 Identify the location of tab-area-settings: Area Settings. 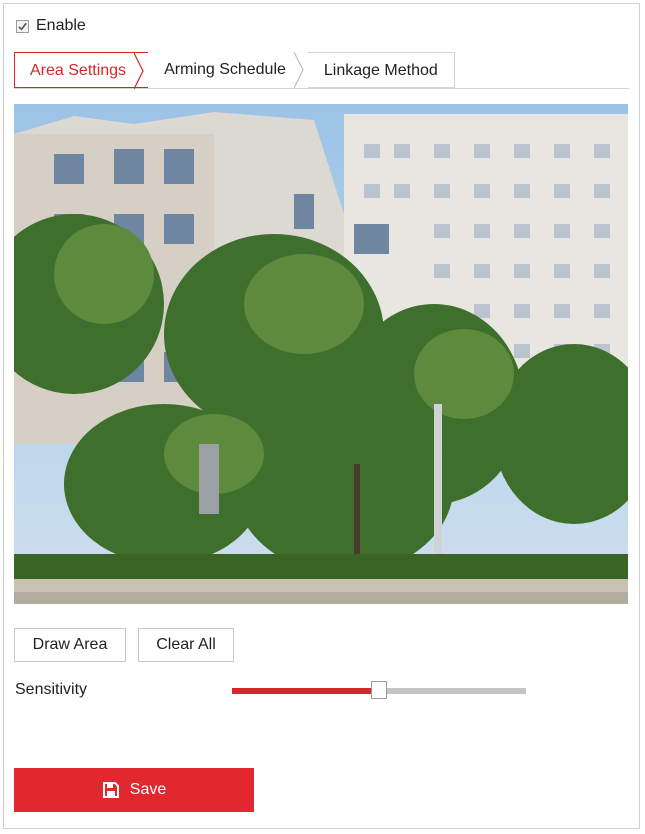
(81, 70).